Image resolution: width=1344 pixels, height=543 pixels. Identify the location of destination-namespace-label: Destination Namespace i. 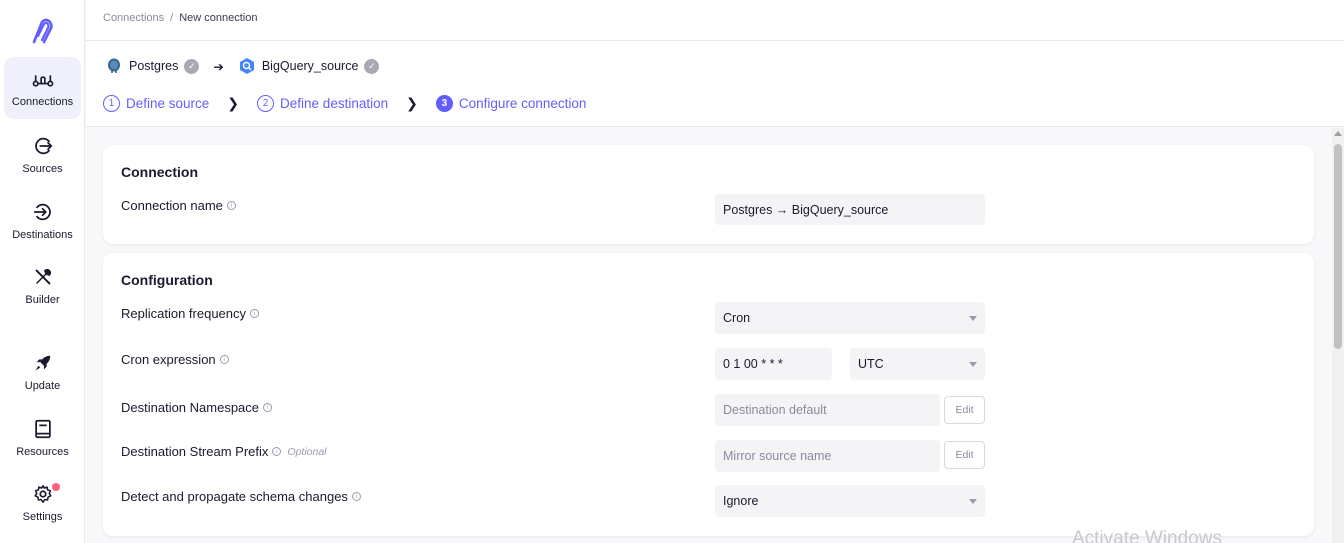
(197, 407).